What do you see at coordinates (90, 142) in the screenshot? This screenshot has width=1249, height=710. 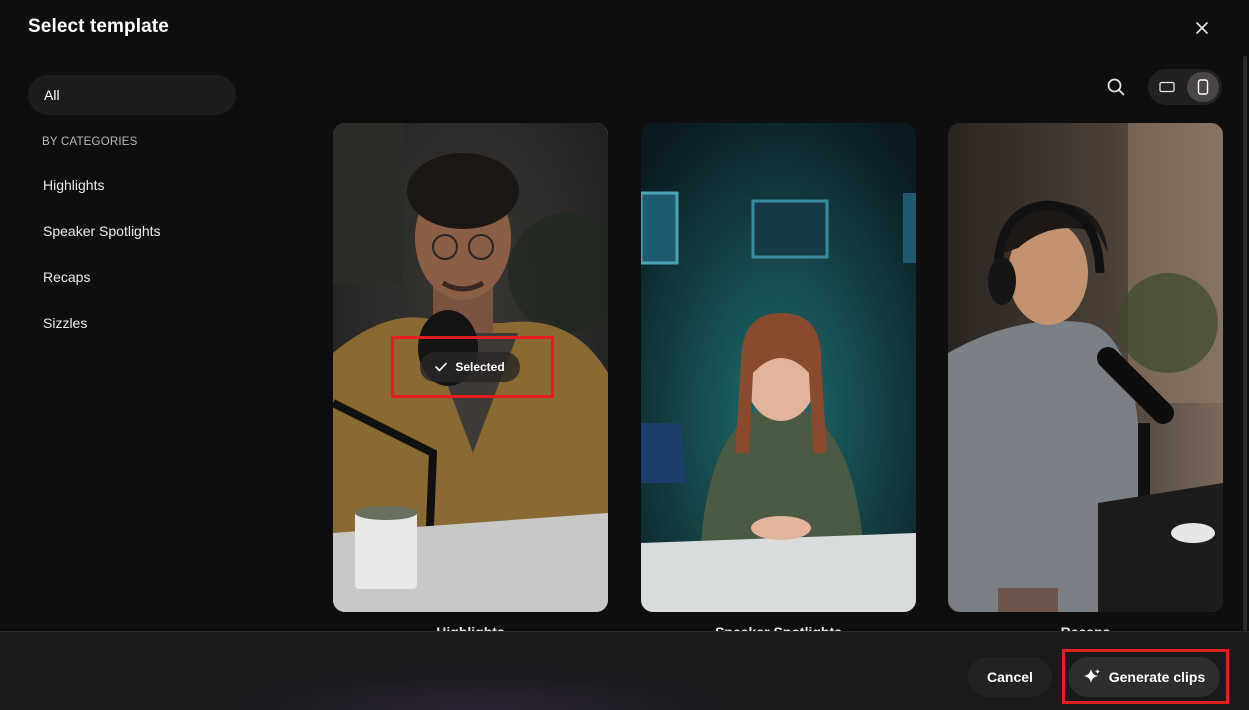 I see `sidebar-heading: BY CATEGORIES` at bounding box center [90, 142].